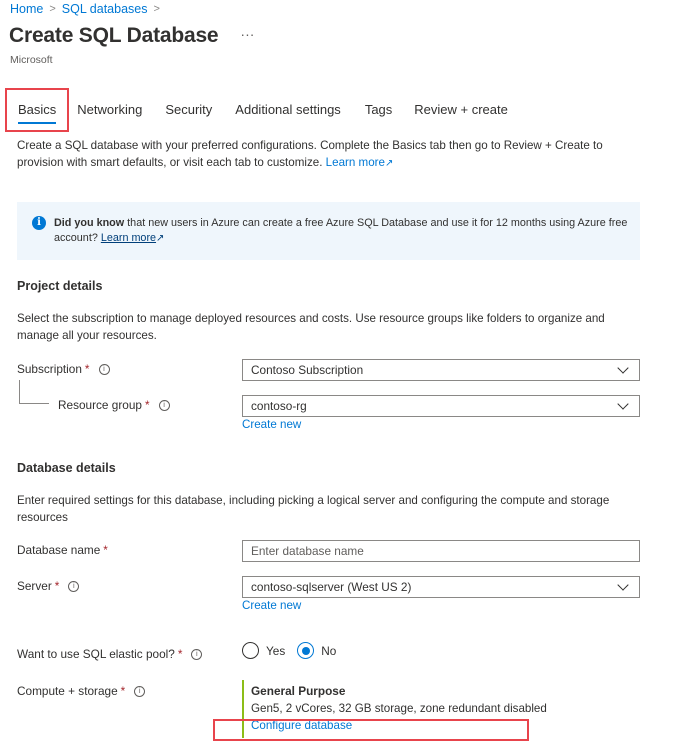 This screenshot has width=681, height=756. What do you see at coordinates (371, 730) in the screenshot?
I see `configure-database-highlight` at bounding box center [371, 730].